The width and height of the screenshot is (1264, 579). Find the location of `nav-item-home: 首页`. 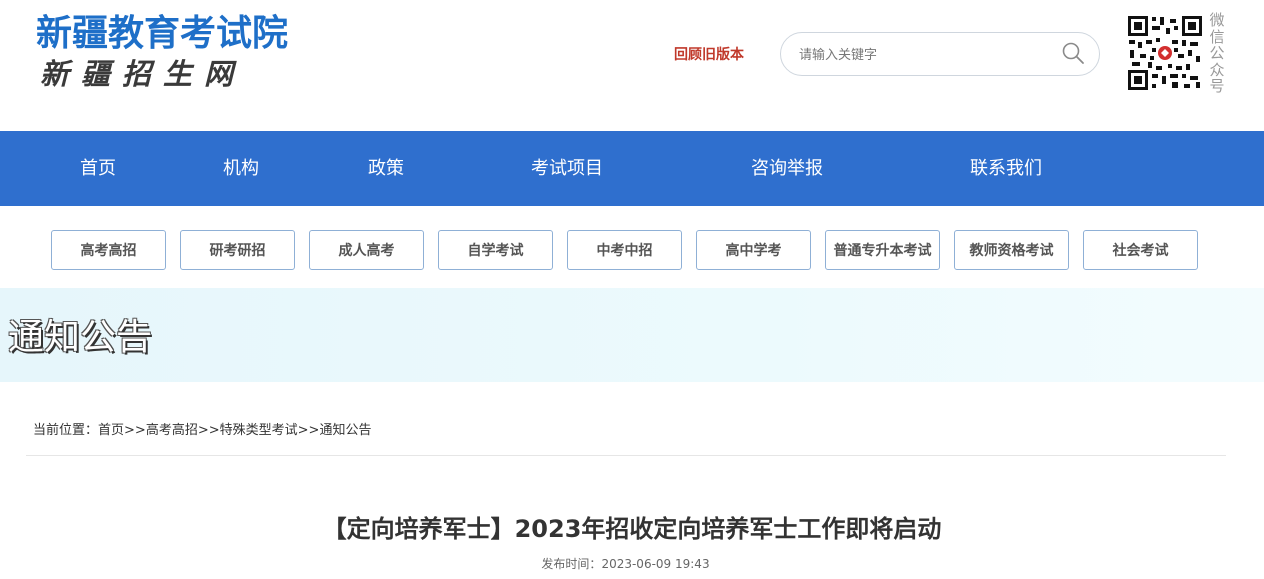

nav-item-home: 首页 is located at coordinates (98, 168).